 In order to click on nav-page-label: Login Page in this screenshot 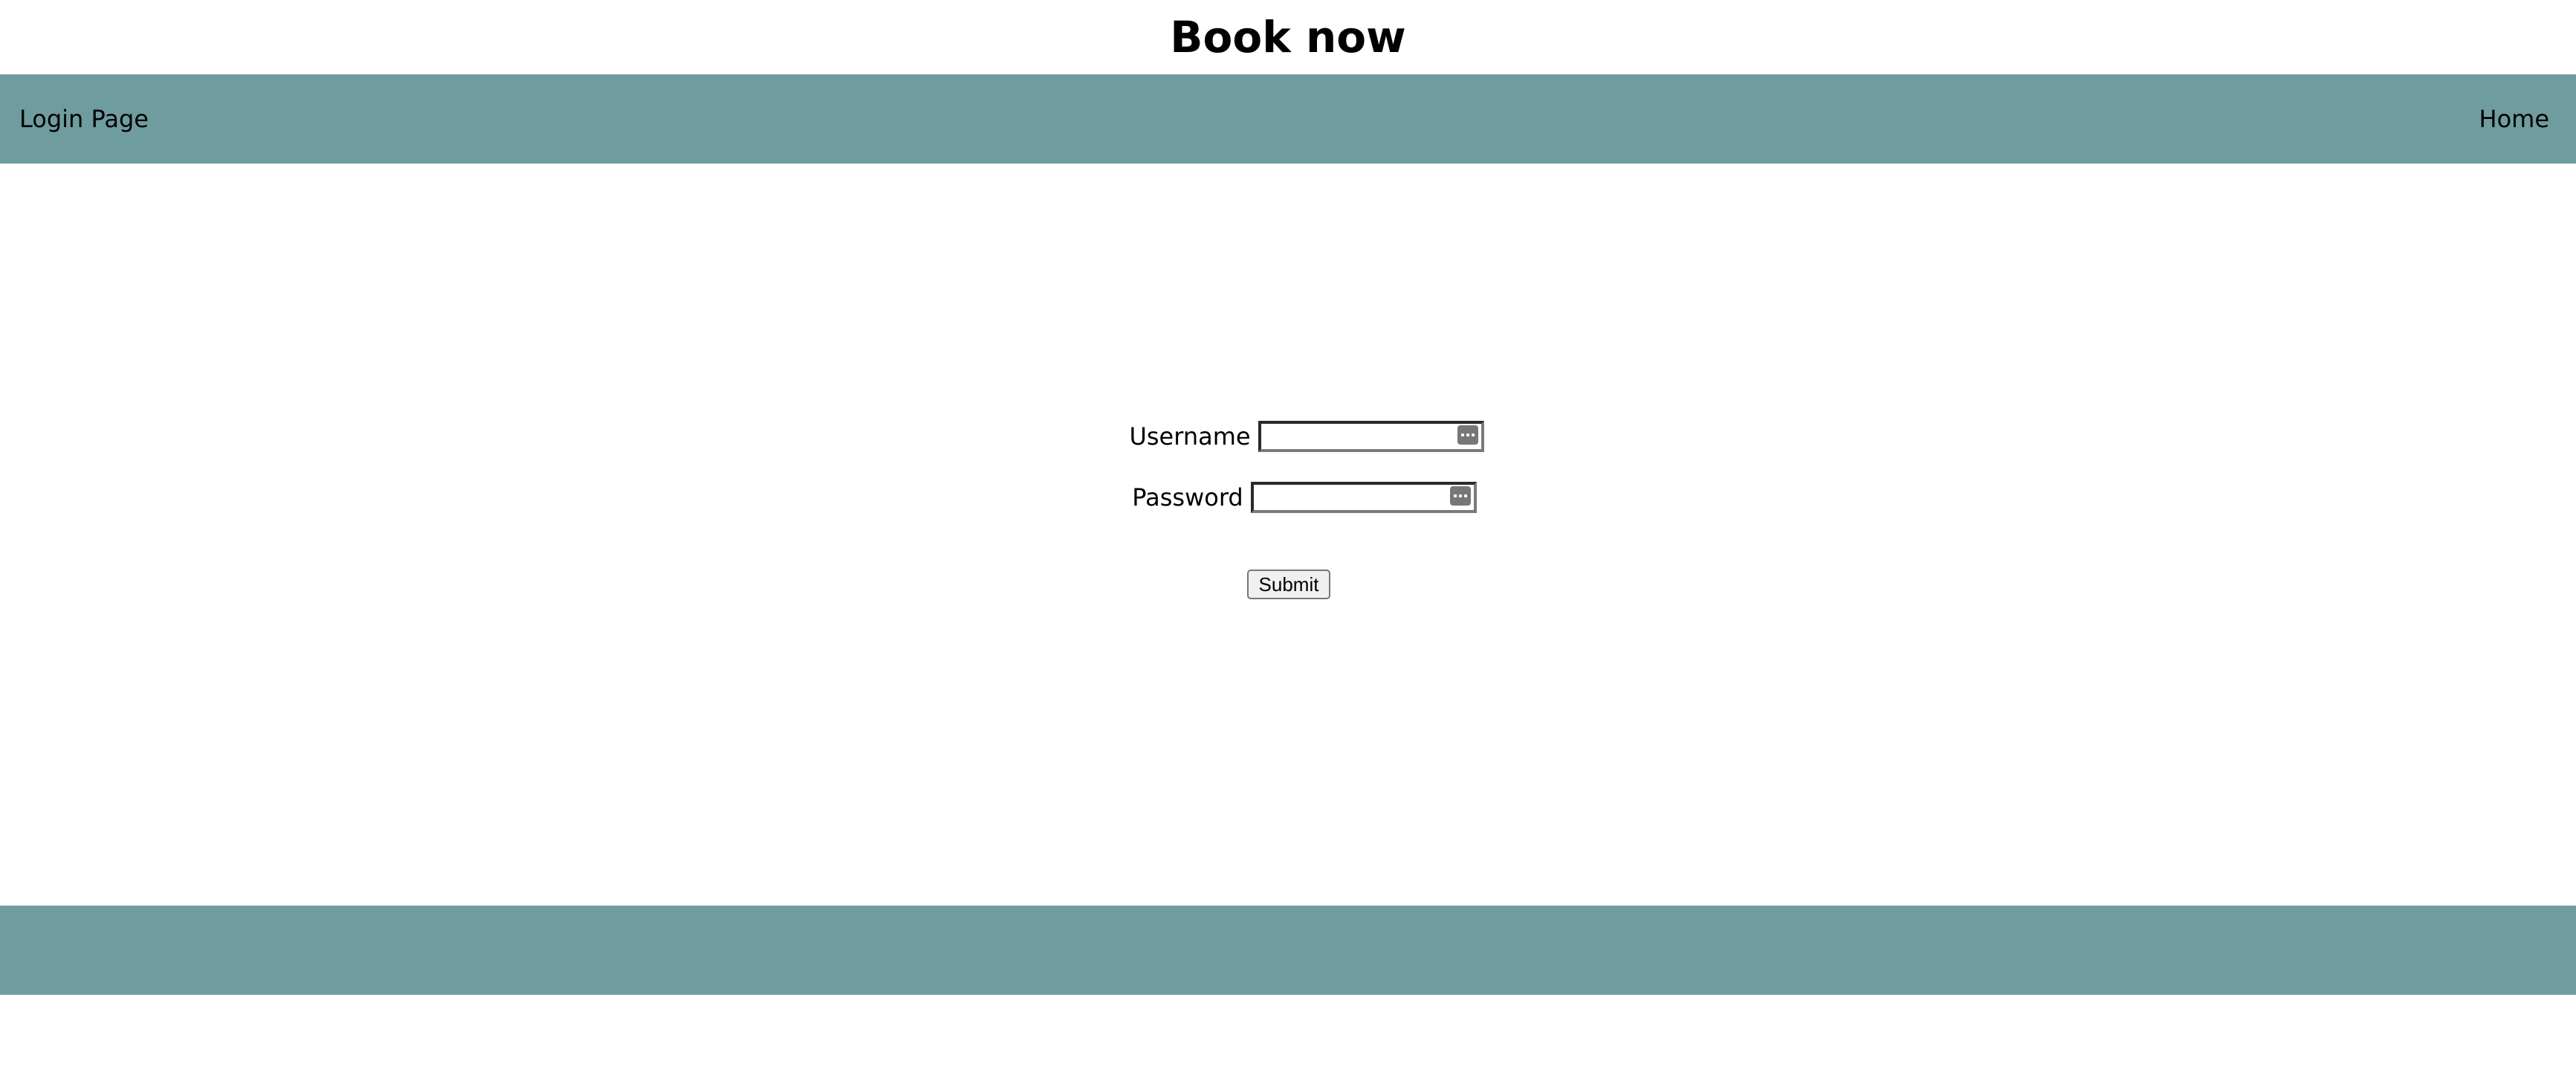, I will do `click(84, 119)`.